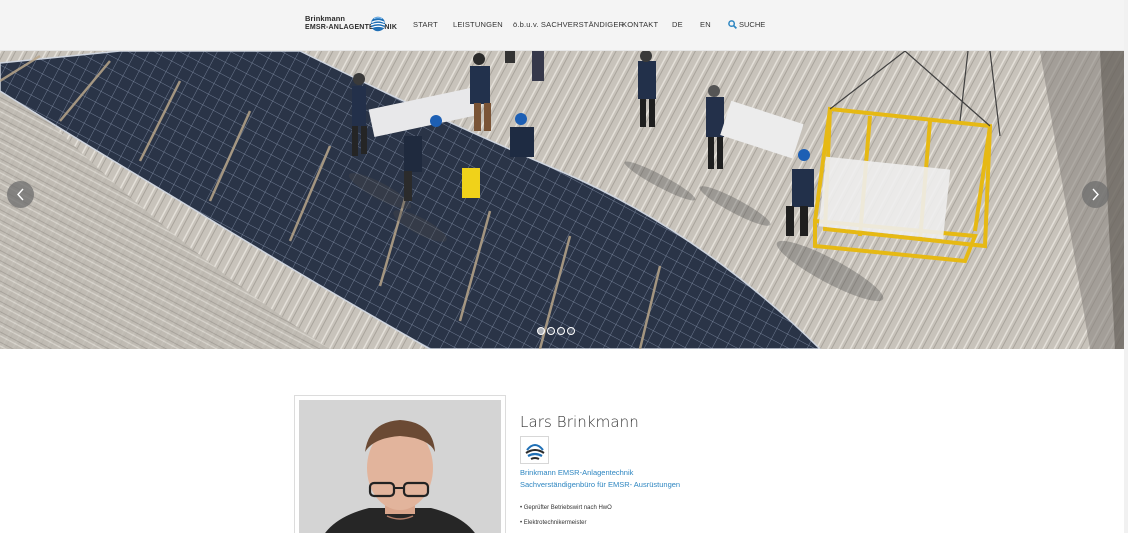 The image size is (1128, 533). I want to click on nav-item-language-de: DE, so click(677, 24).